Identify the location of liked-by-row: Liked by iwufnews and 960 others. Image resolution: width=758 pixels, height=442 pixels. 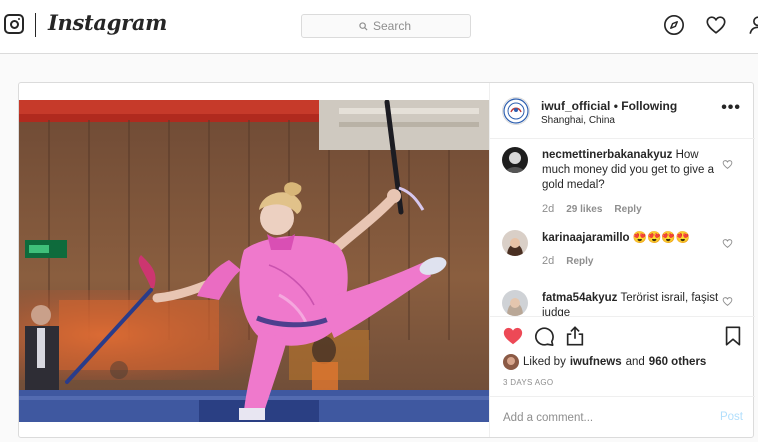
(604, 362).